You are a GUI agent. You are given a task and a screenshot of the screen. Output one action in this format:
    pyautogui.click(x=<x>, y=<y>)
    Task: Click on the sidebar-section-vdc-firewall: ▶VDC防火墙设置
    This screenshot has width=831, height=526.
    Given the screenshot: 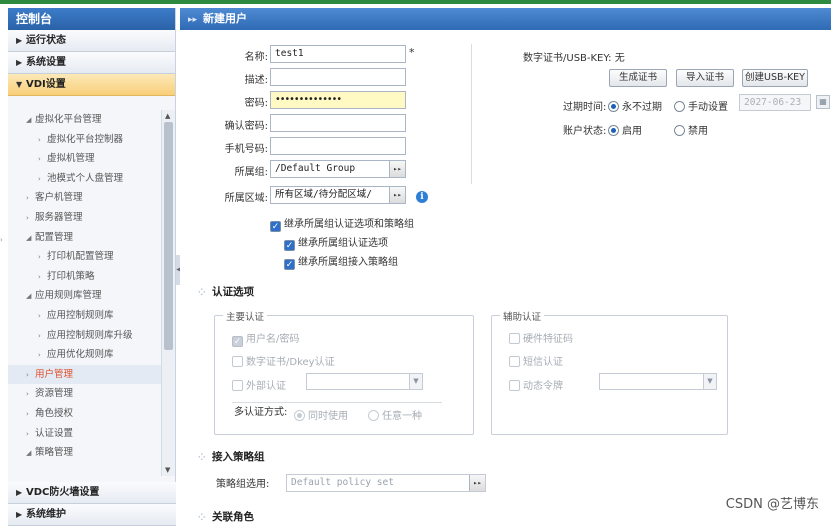 What is the action you would take?
    pyautogui.click(x=92, y=493)
    